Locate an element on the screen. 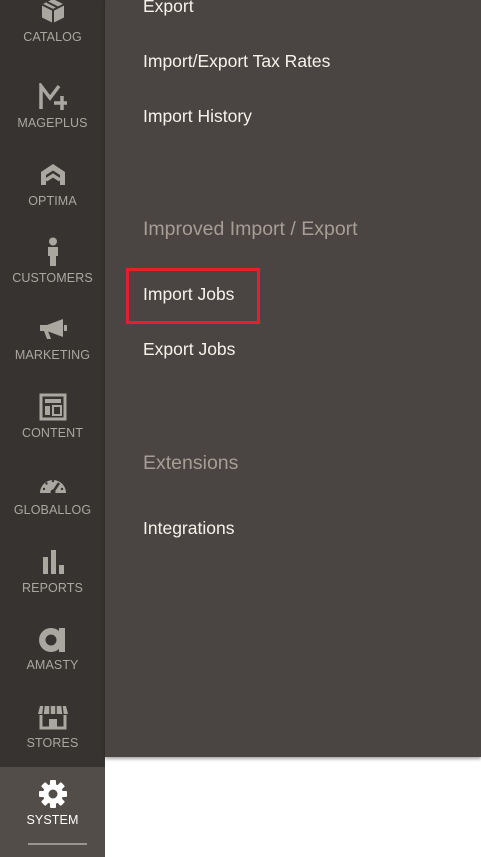  gear-icon is located at coordinates (53, 794).